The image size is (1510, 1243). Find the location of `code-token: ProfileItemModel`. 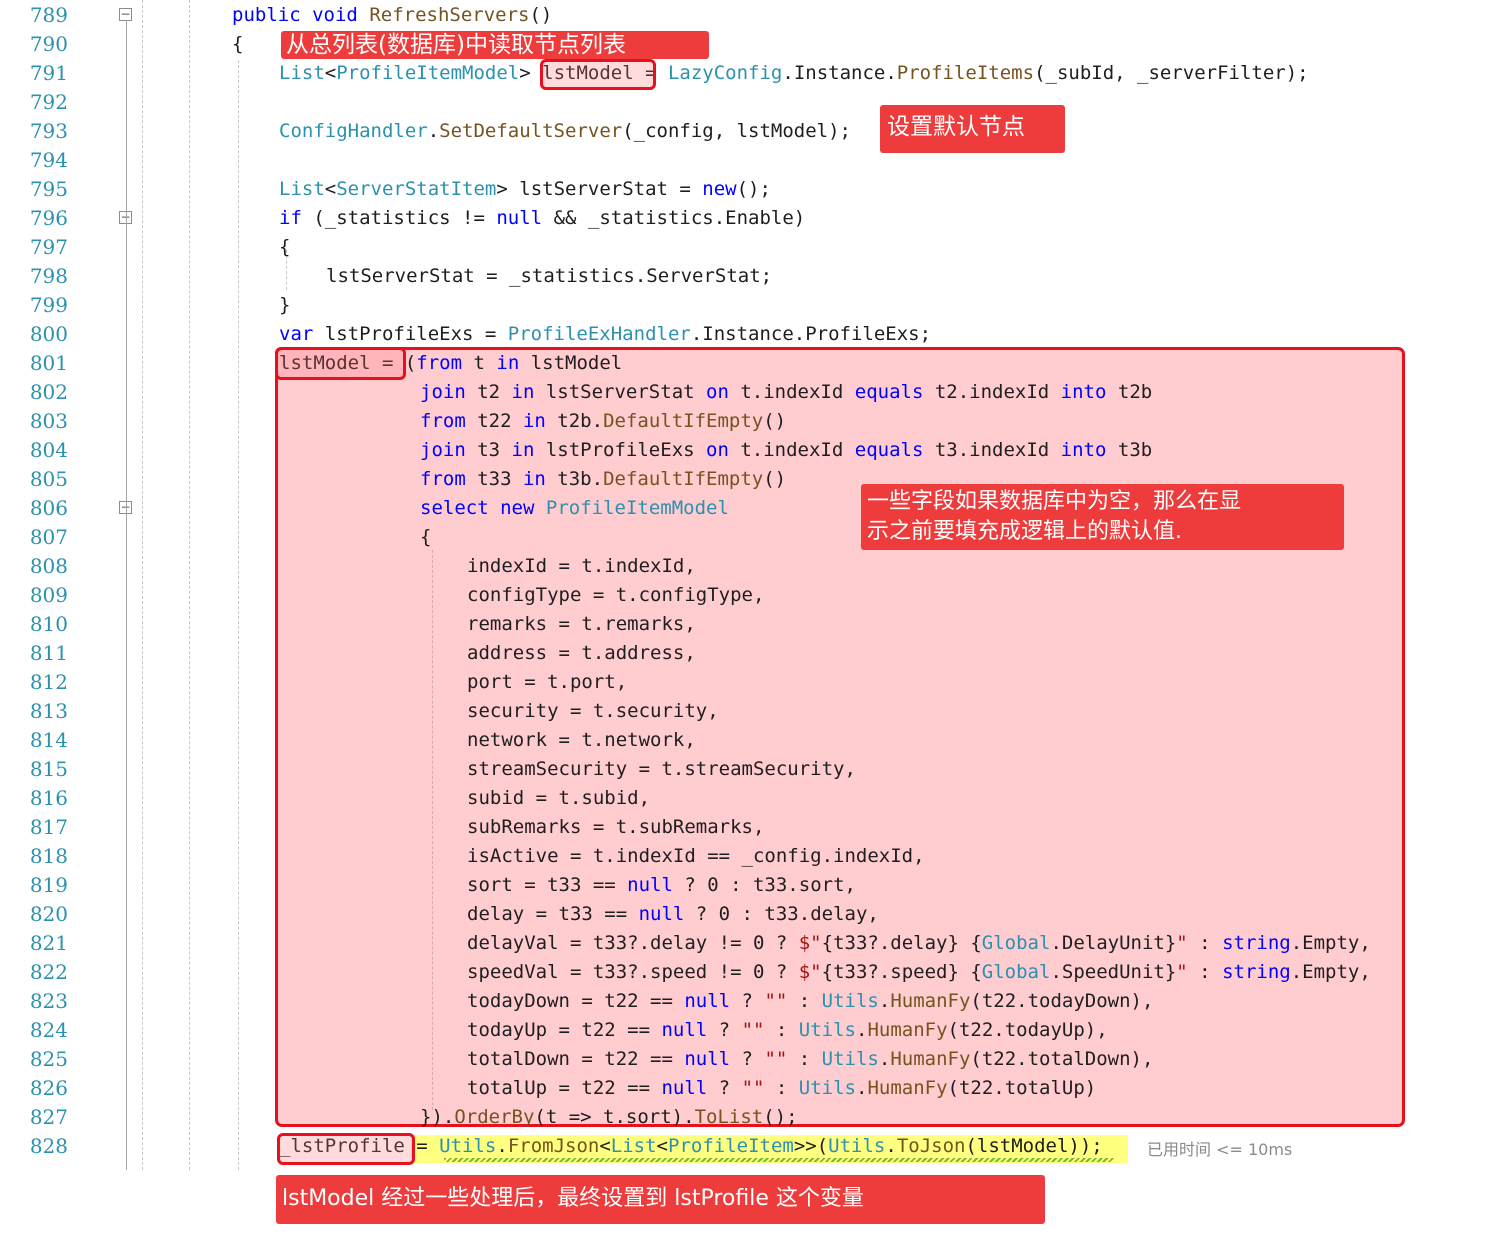

code-token: ProfileItemModel is located at coordinates (637, 508).